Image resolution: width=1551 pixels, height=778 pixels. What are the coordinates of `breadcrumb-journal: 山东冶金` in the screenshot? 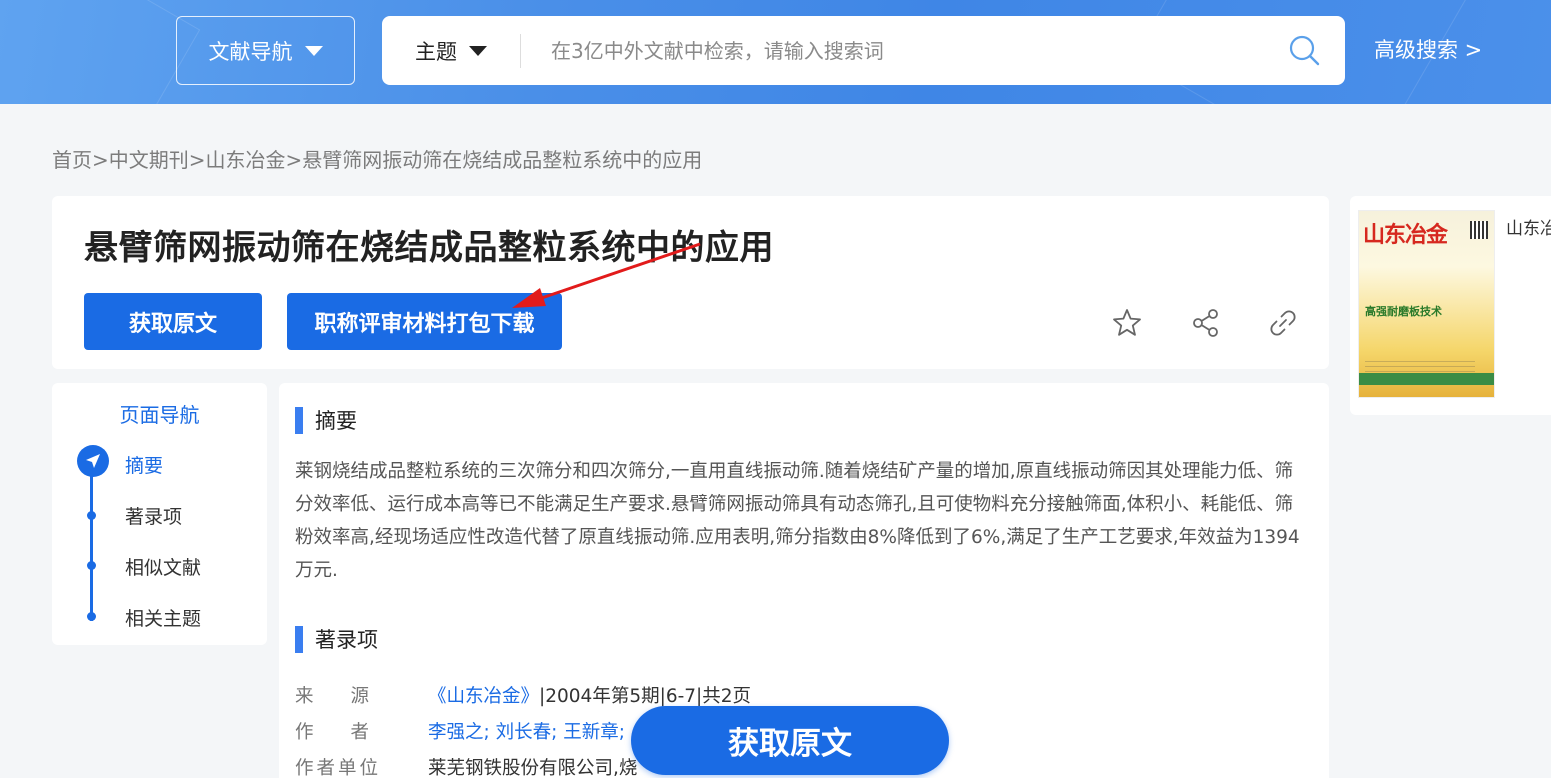 It's located at (246, 158).